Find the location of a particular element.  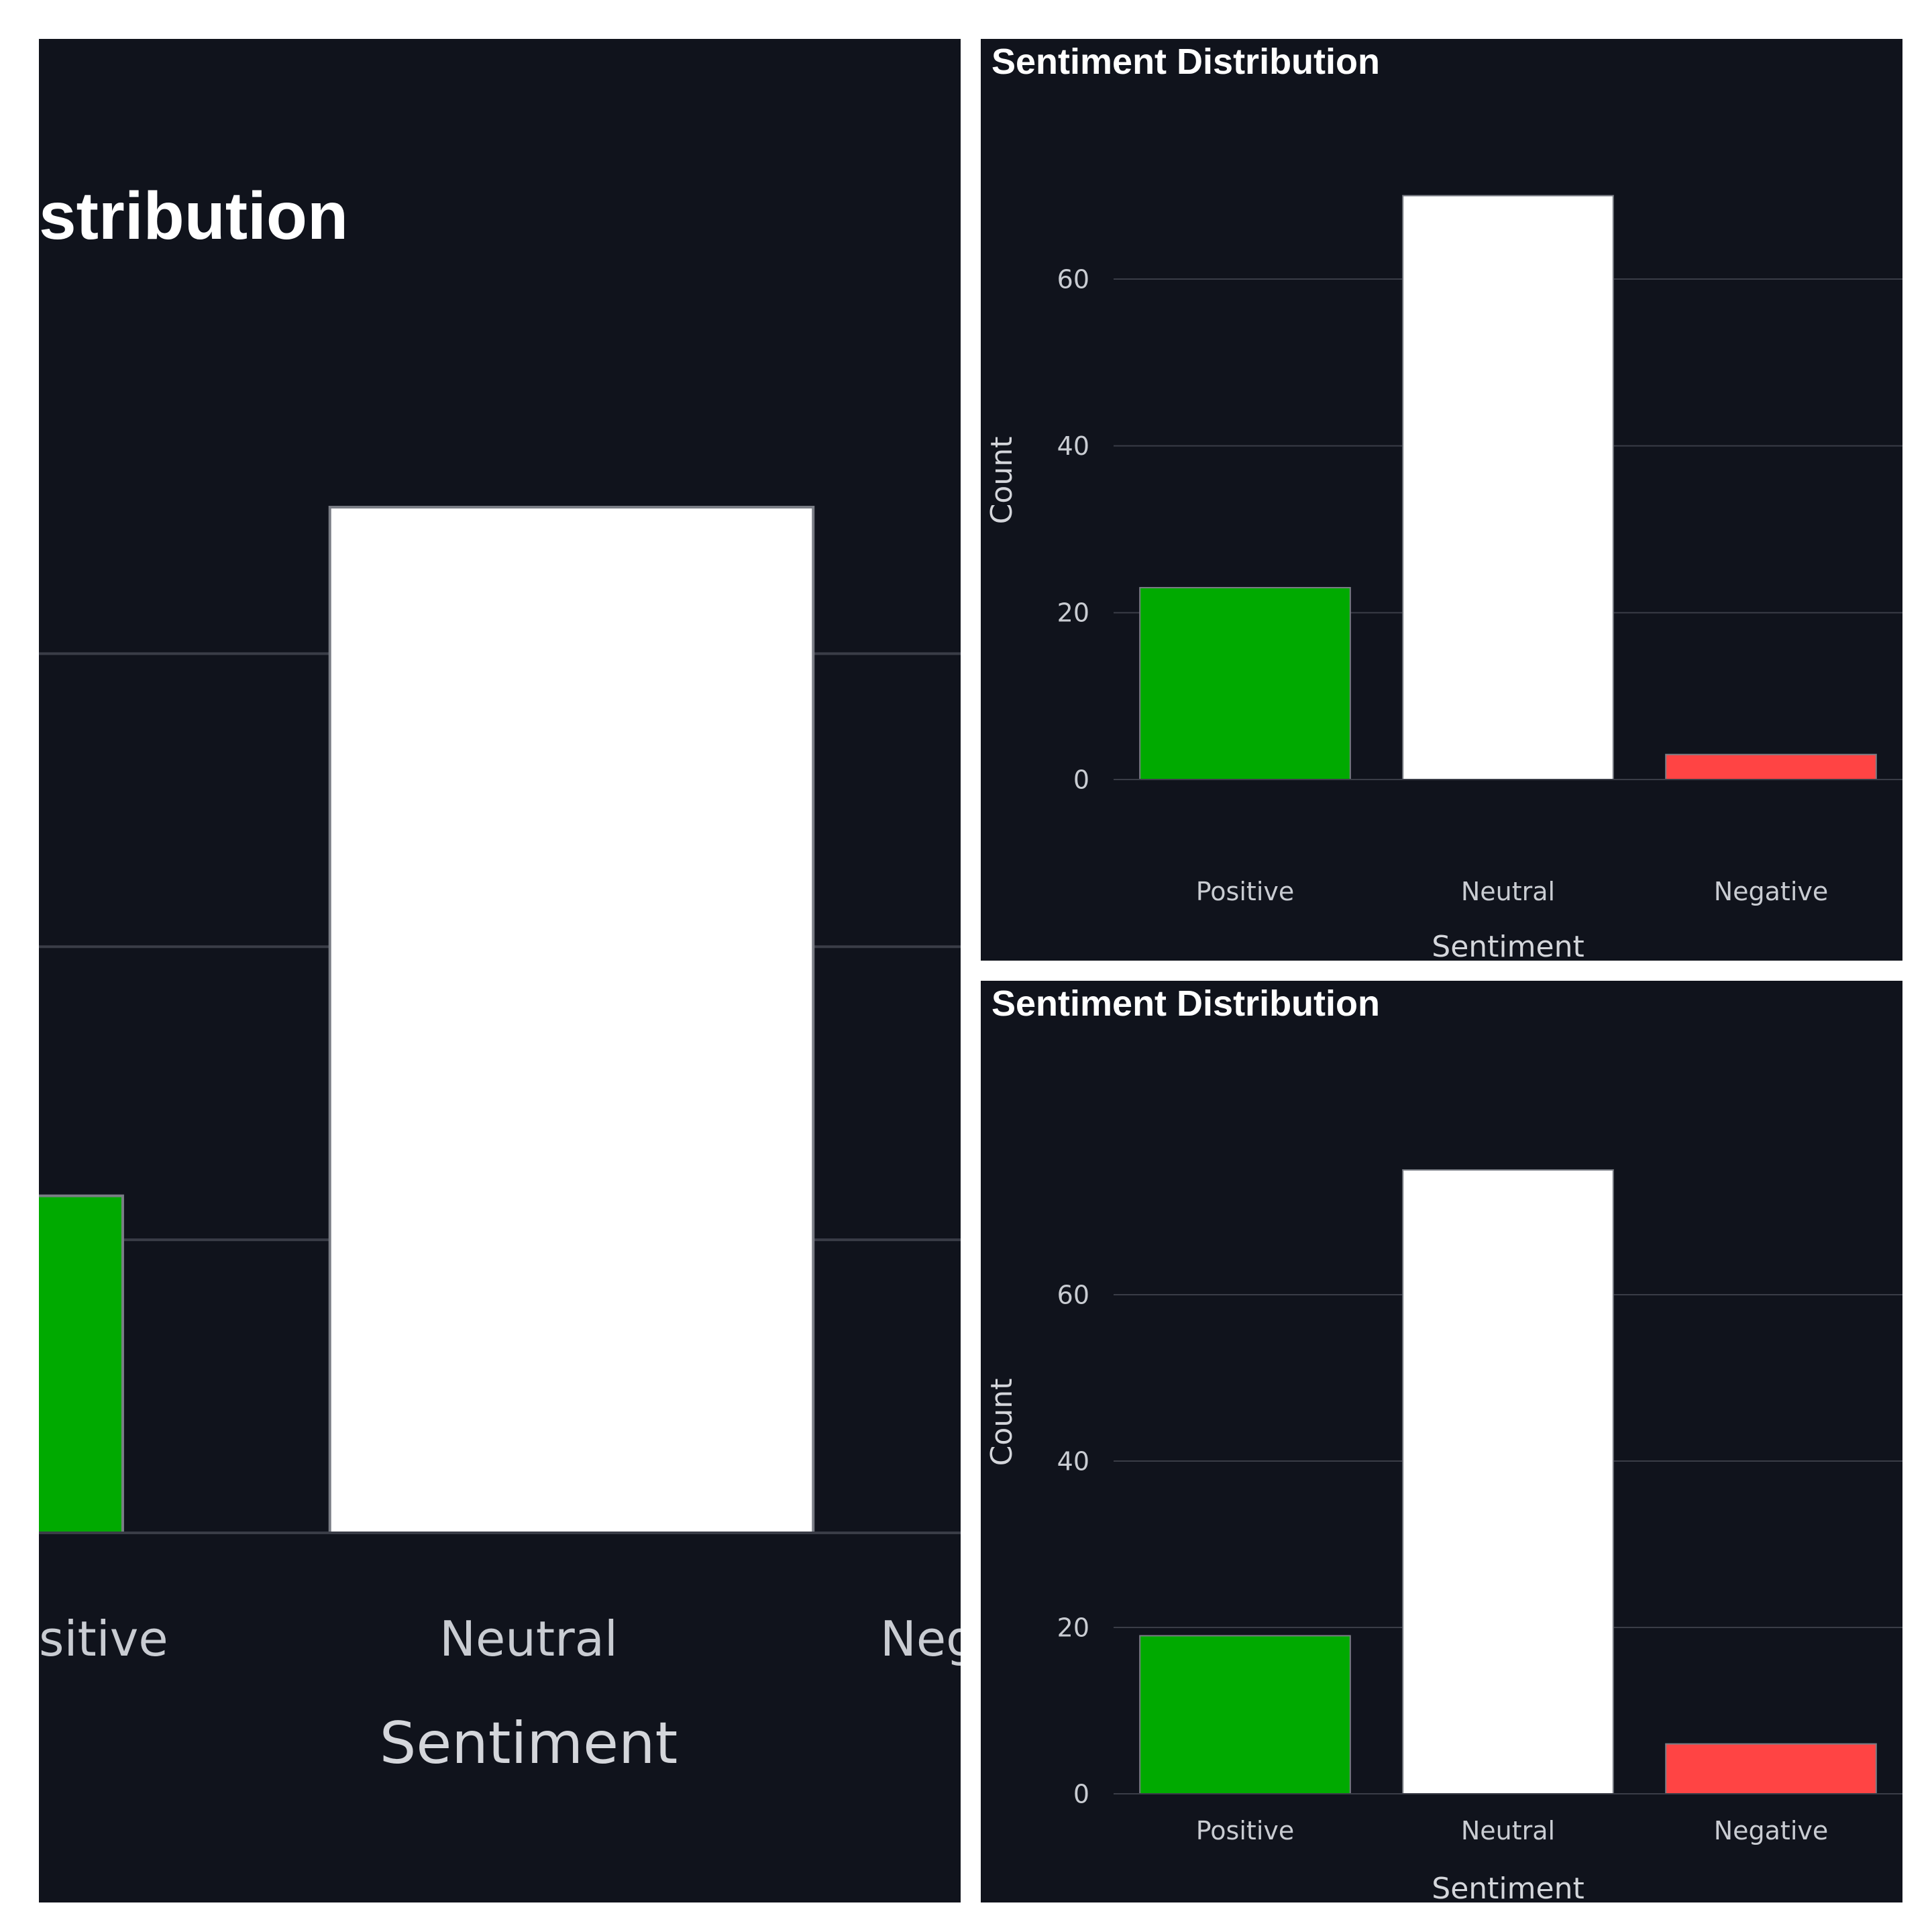

chart-title: stribution is located at coordinates (193, 216).